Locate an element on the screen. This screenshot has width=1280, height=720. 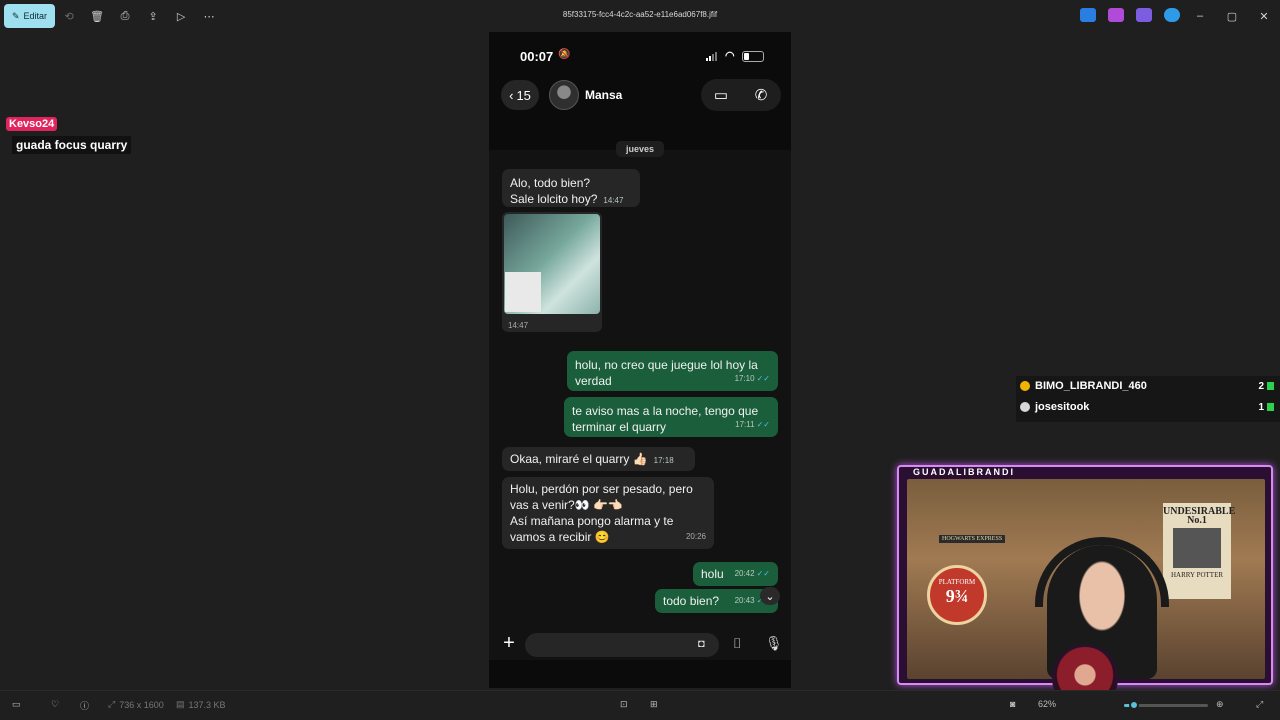
call-actions: ▭ ✆ is located at coordinates (741, 95).